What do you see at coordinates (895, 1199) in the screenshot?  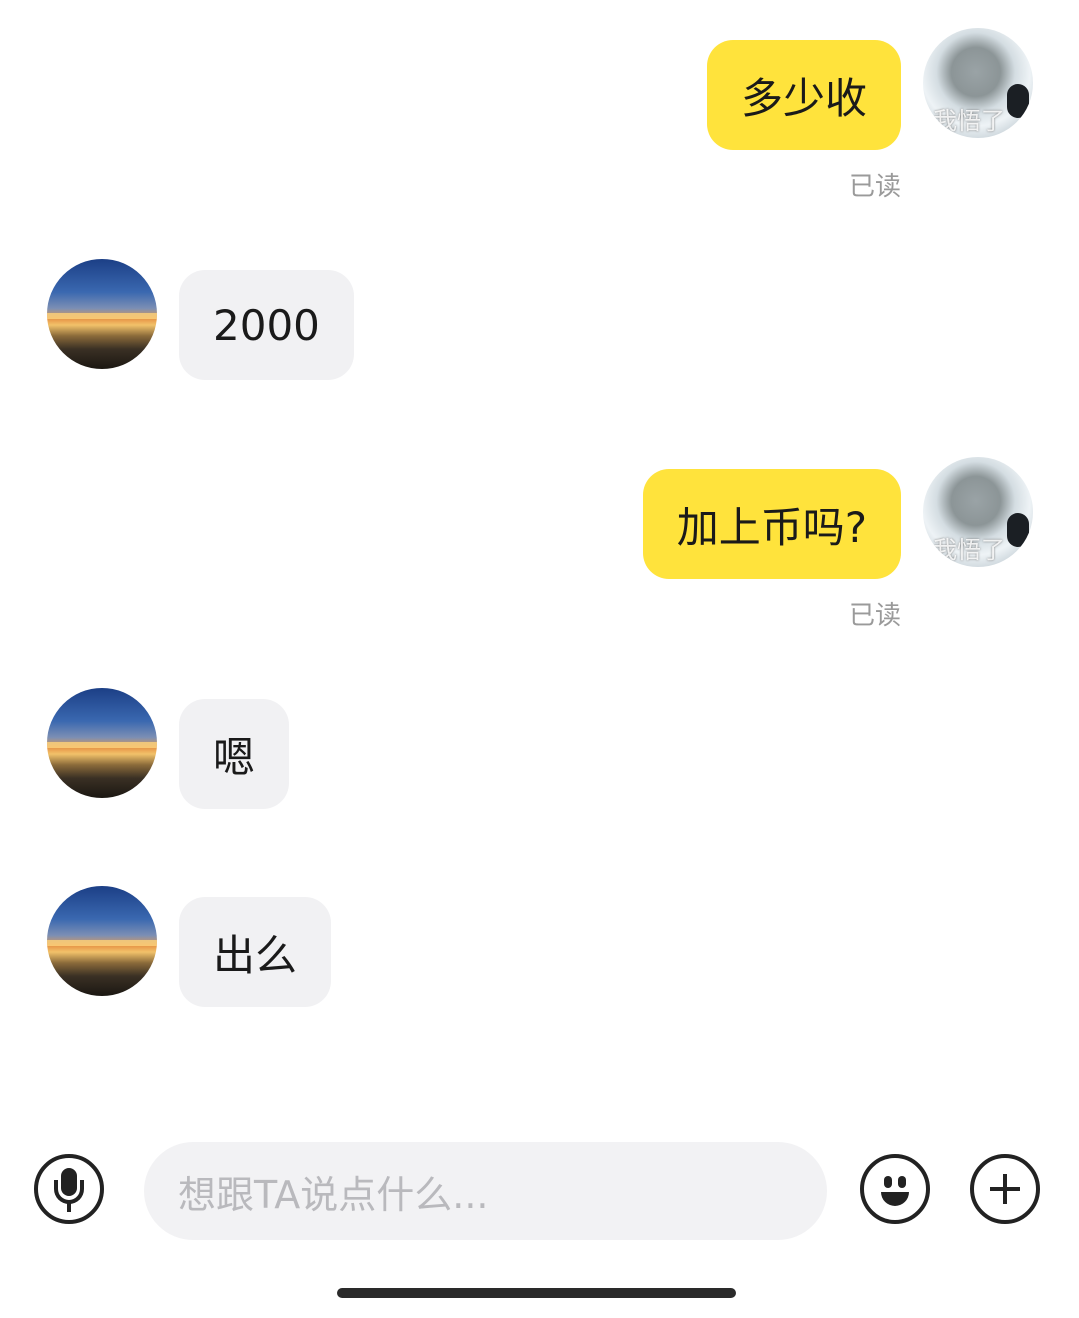 I see `smiley-mouth` at bounding box center [895, 1199].